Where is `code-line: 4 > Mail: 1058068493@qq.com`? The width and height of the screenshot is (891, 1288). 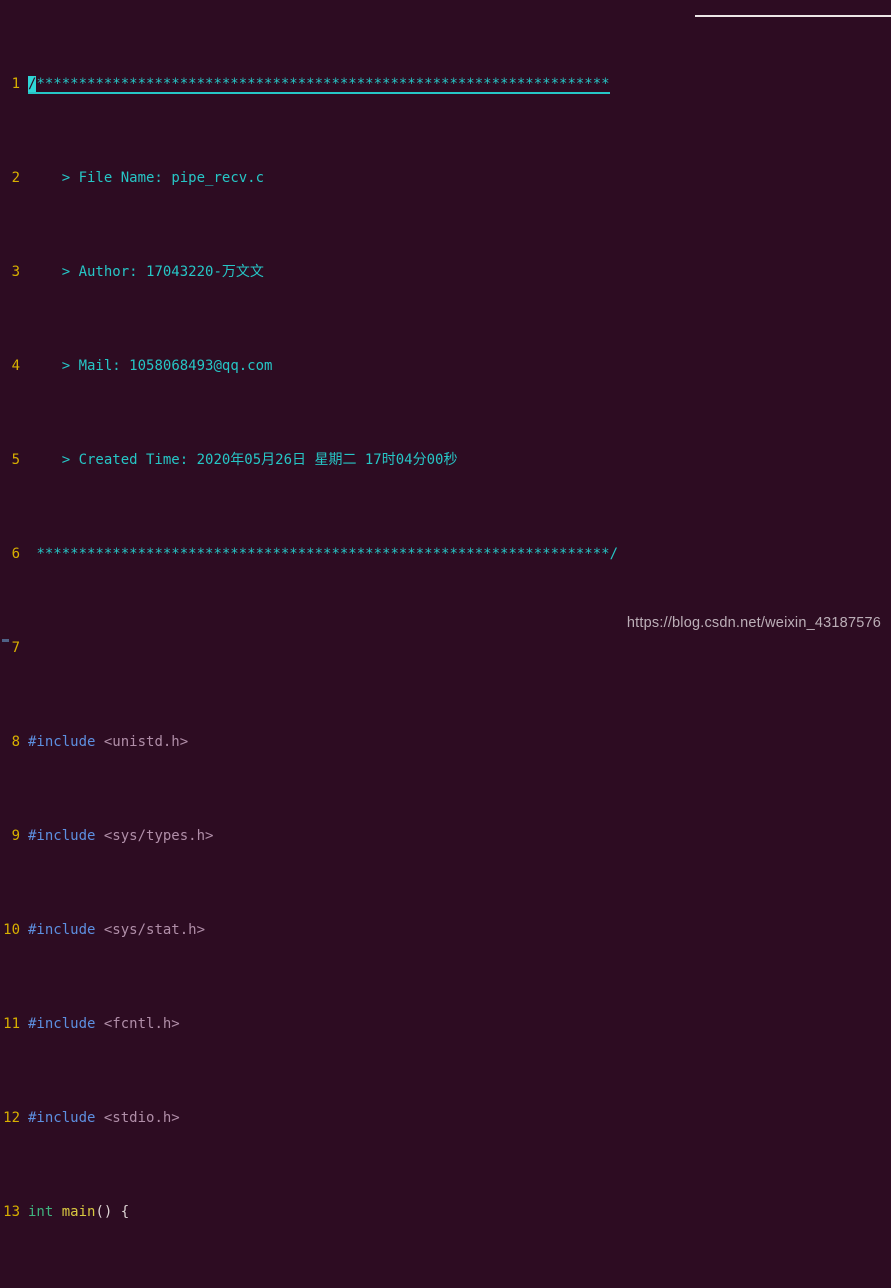 code-line: 4 > Mail: 1058068493@qq.com is located at coordinates (445, 366).